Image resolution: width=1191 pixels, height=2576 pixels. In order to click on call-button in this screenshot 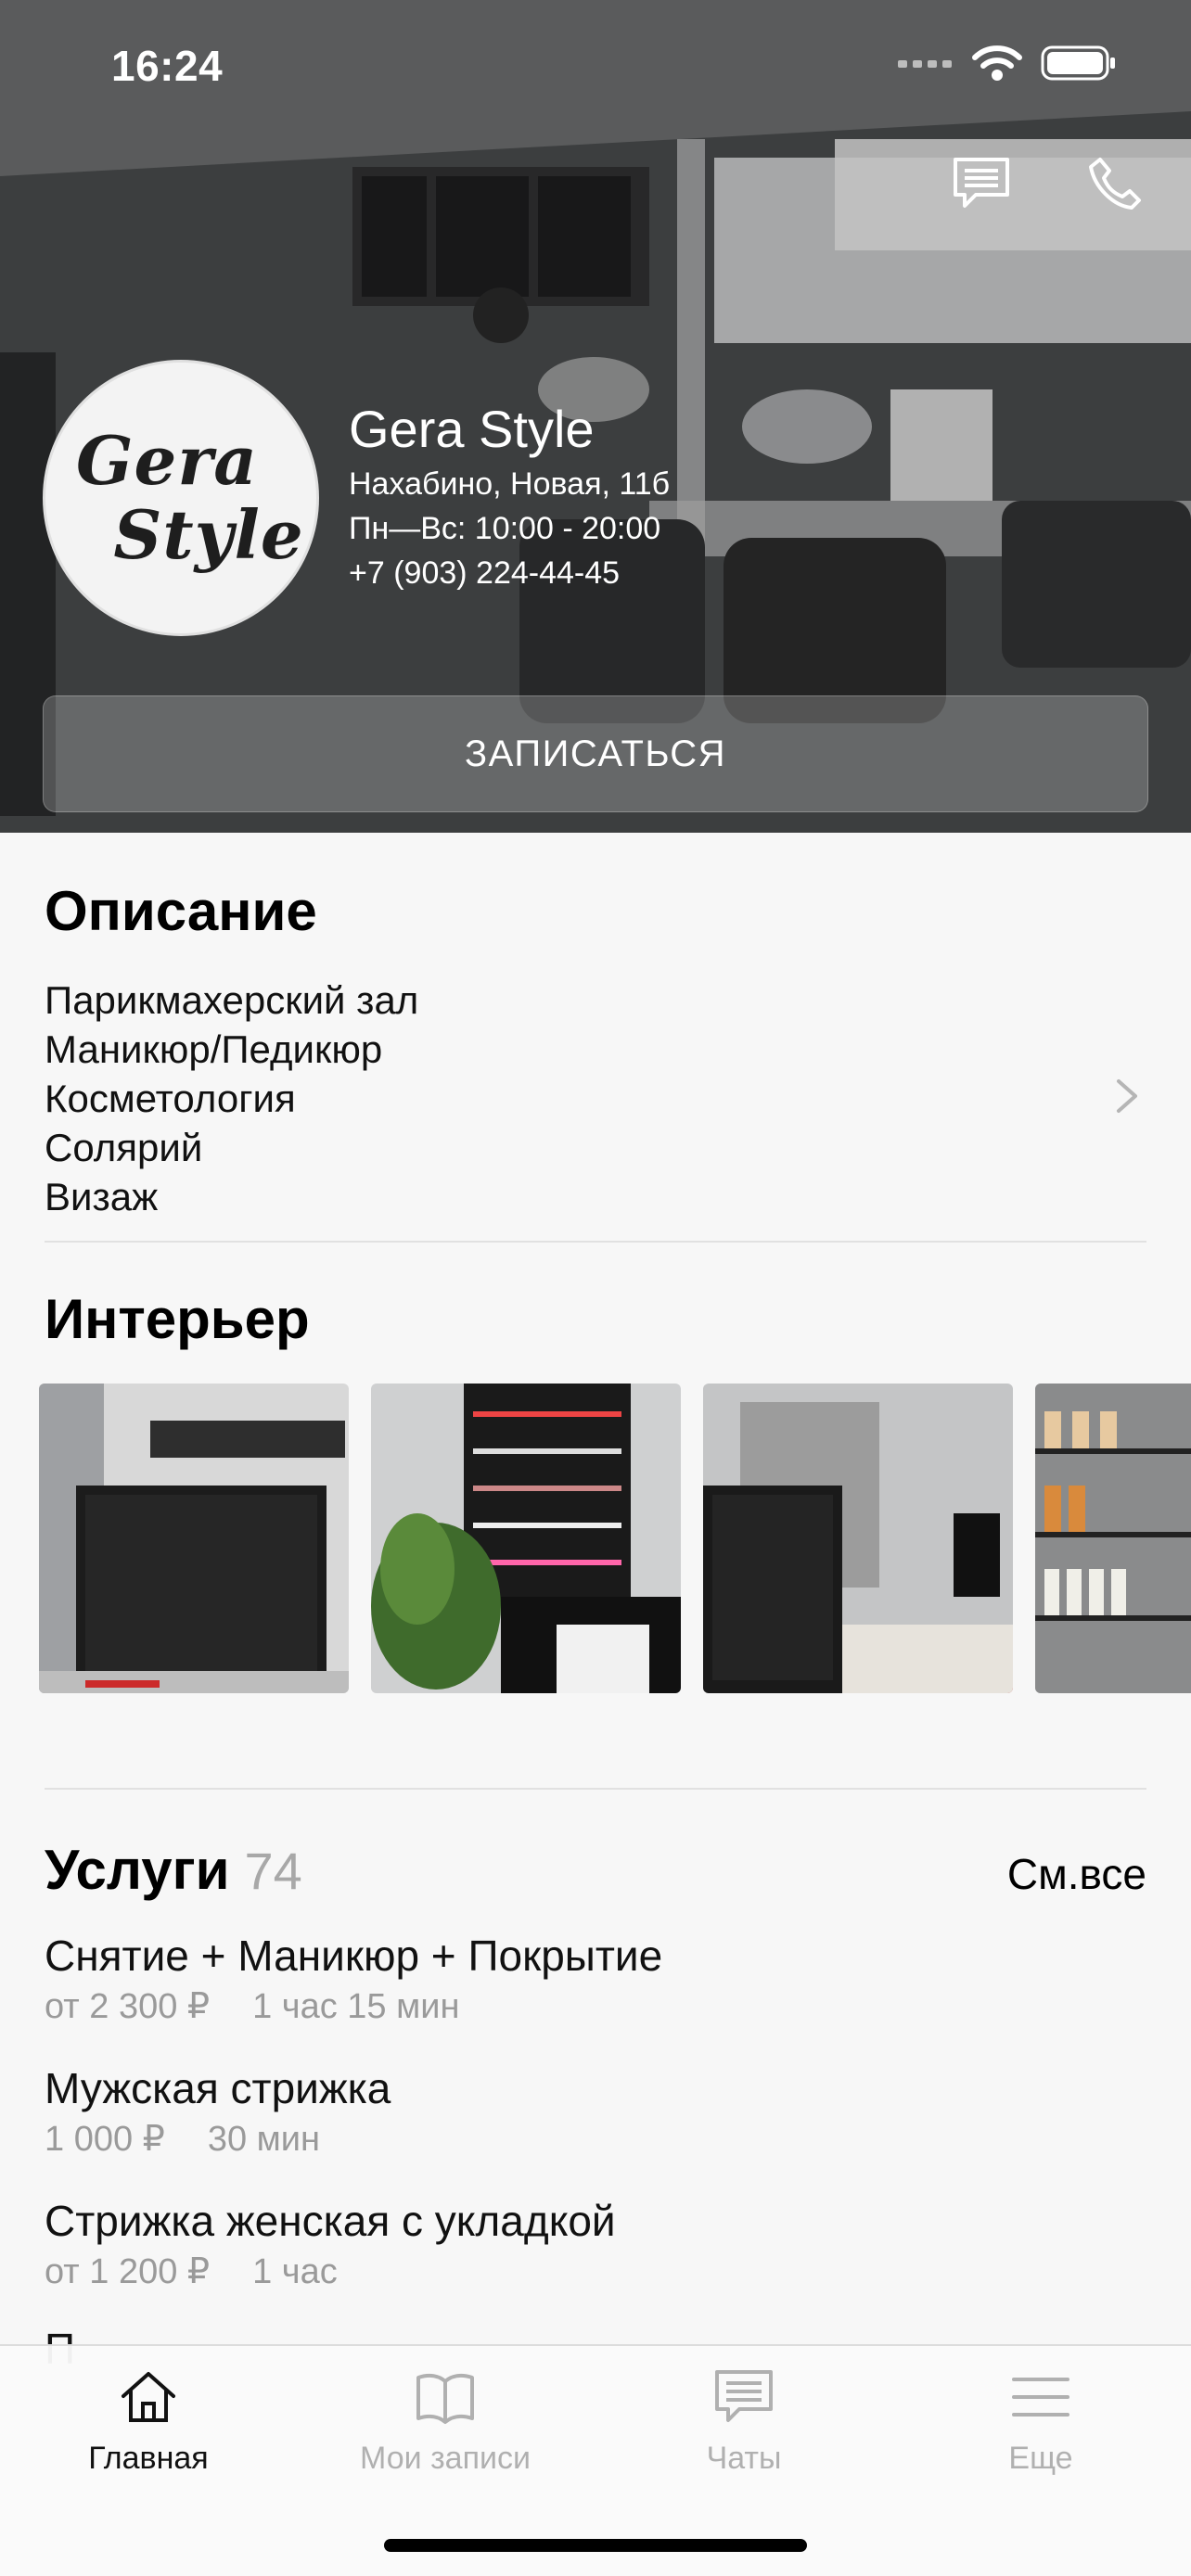, I will do `click(1115, 183)`.